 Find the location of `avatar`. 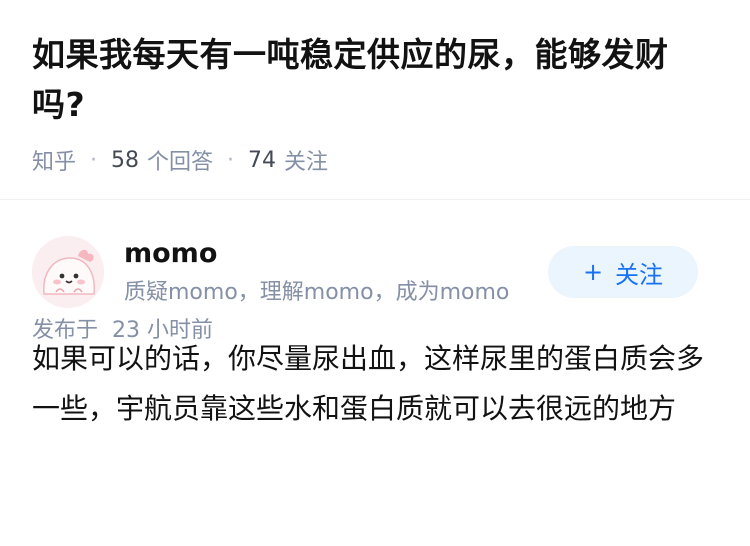

avatar is located at coordinates (68, 272).